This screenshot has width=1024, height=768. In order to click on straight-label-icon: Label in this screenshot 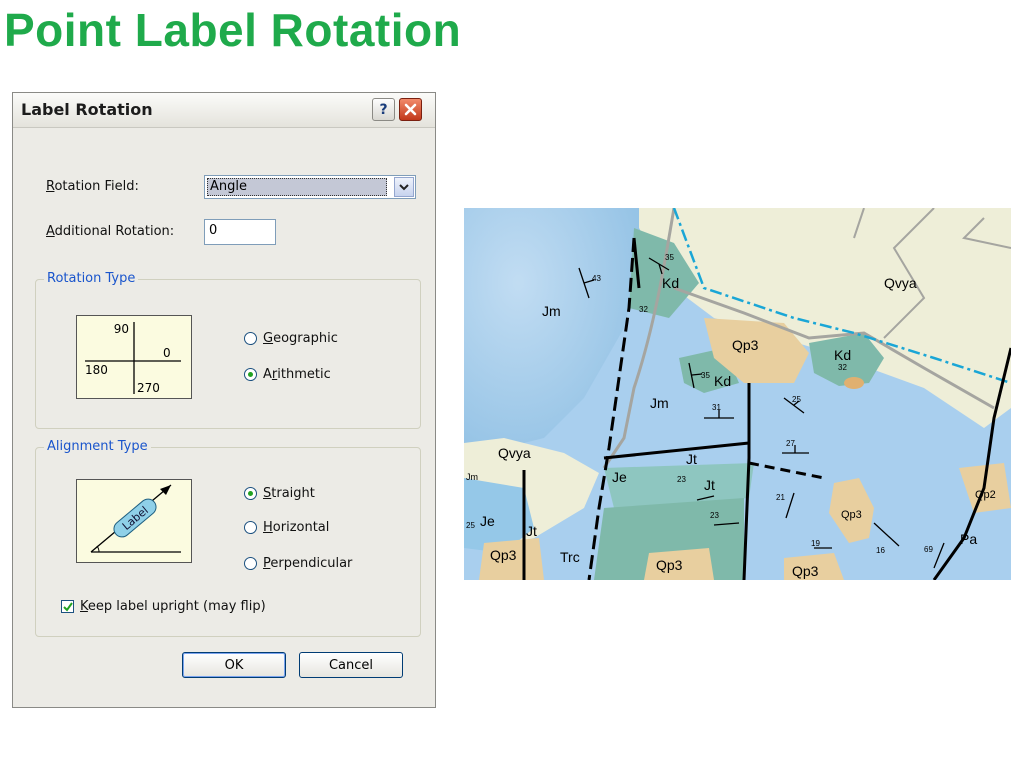, I will do `click(135, 518)`.